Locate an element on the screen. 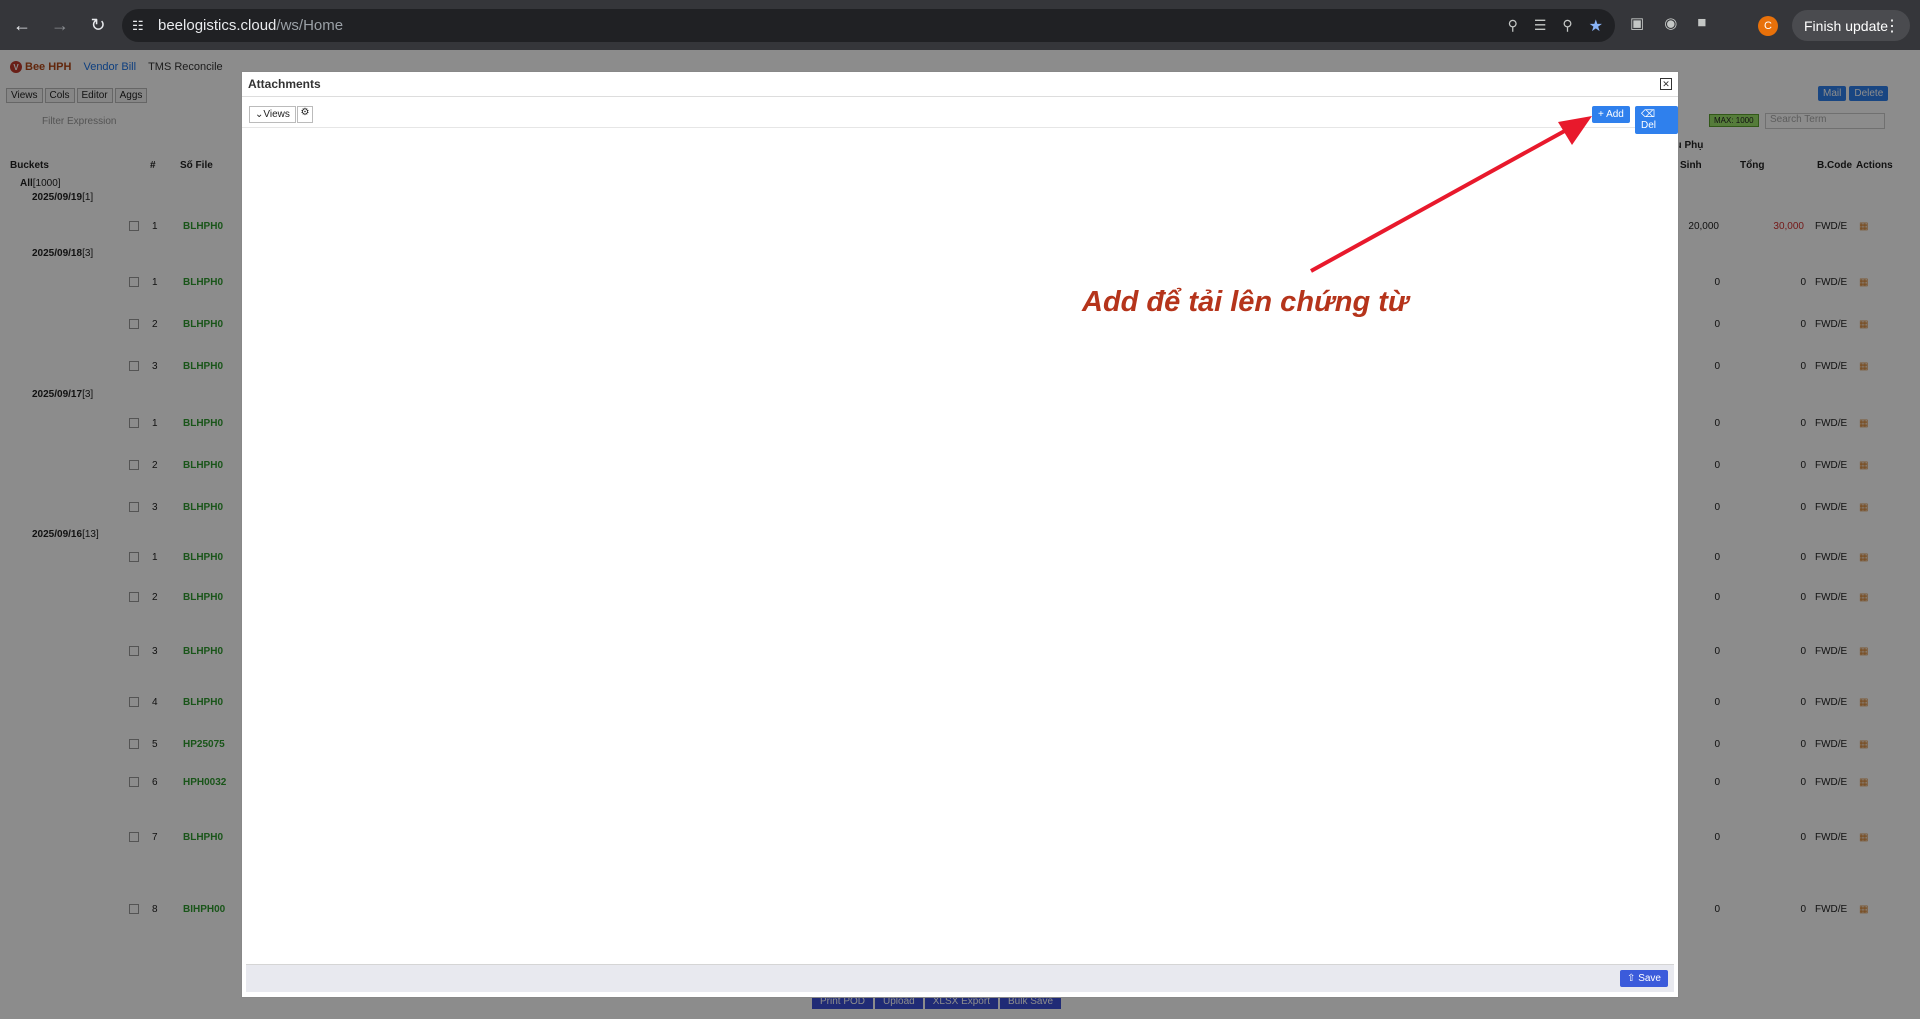 This screenshot has height=1019, width=1920. zoom-icon: ⚲ is located at coordinates (1567, 25).